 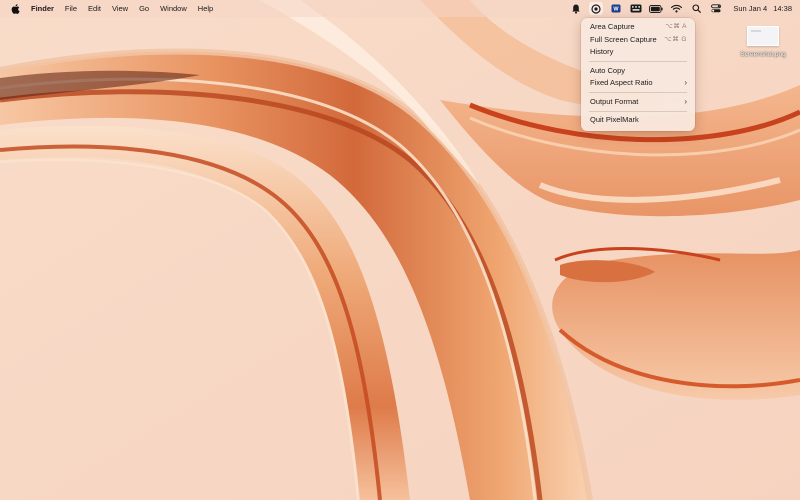 What do you see at coordinates (750, 8) in the screenshot?
I see `clock-date: Sun Jan 4` at bounding box center [750, 8].